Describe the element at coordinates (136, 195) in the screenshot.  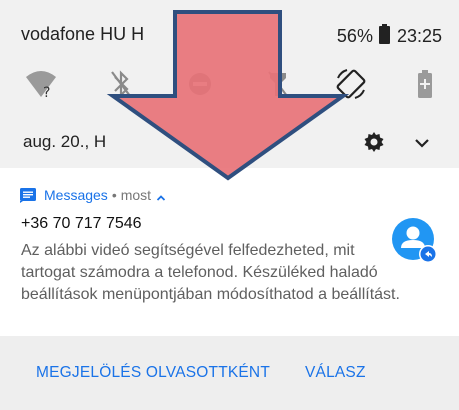
I see `notification-time: most` at that location.